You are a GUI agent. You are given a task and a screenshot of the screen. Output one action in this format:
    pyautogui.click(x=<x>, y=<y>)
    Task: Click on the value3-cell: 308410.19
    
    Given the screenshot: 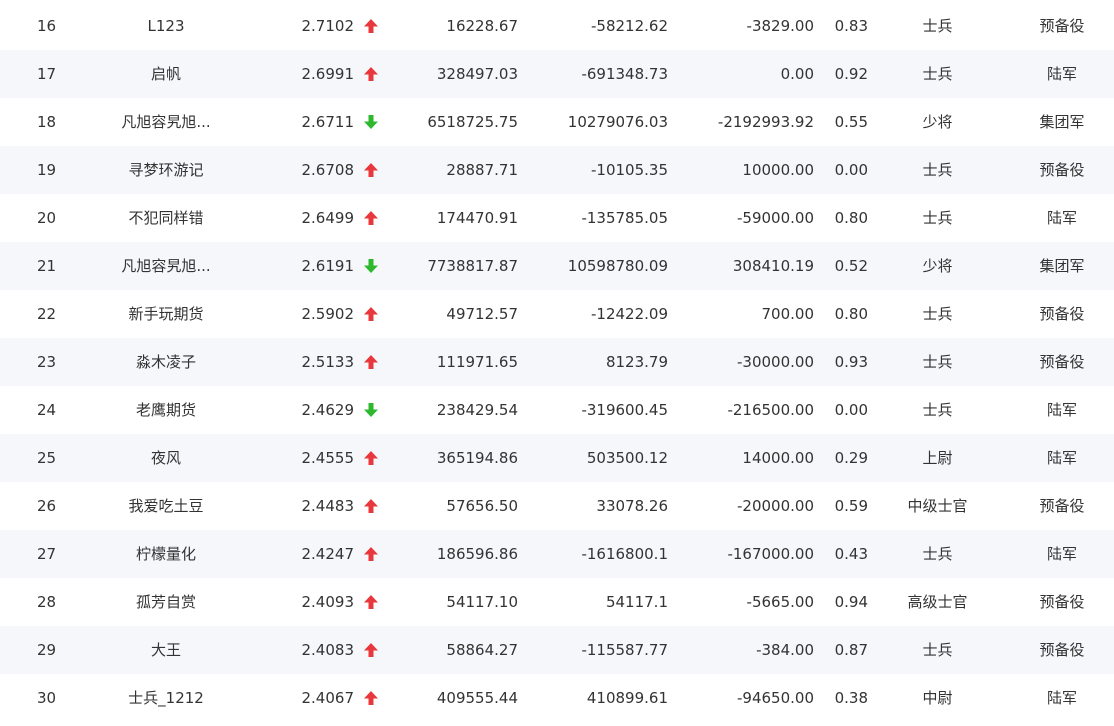 What is the action you would take?
    pyautogui.click(x=773, y=266)
    